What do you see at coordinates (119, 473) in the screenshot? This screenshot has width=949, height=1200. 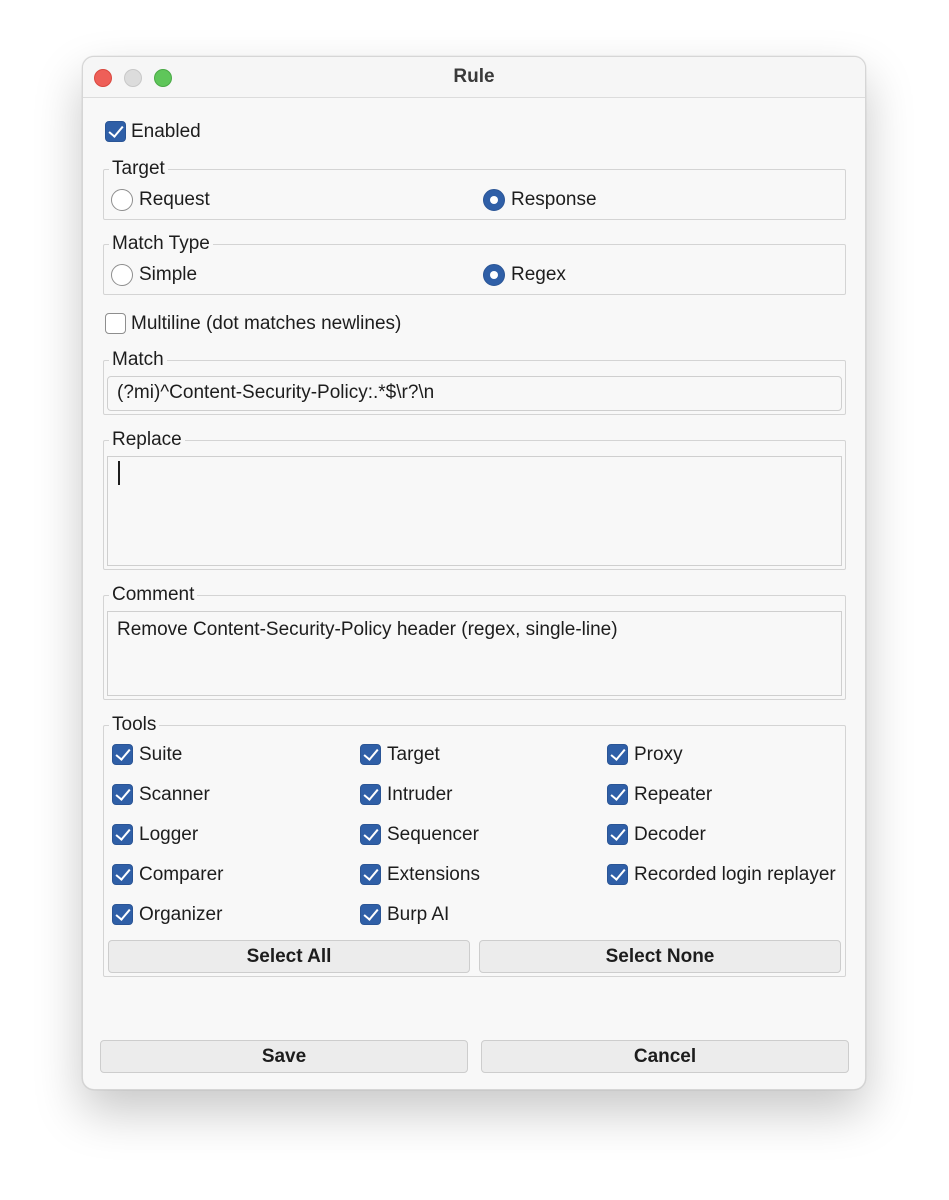 I see `text-caret` at bounding box center [119, 473].